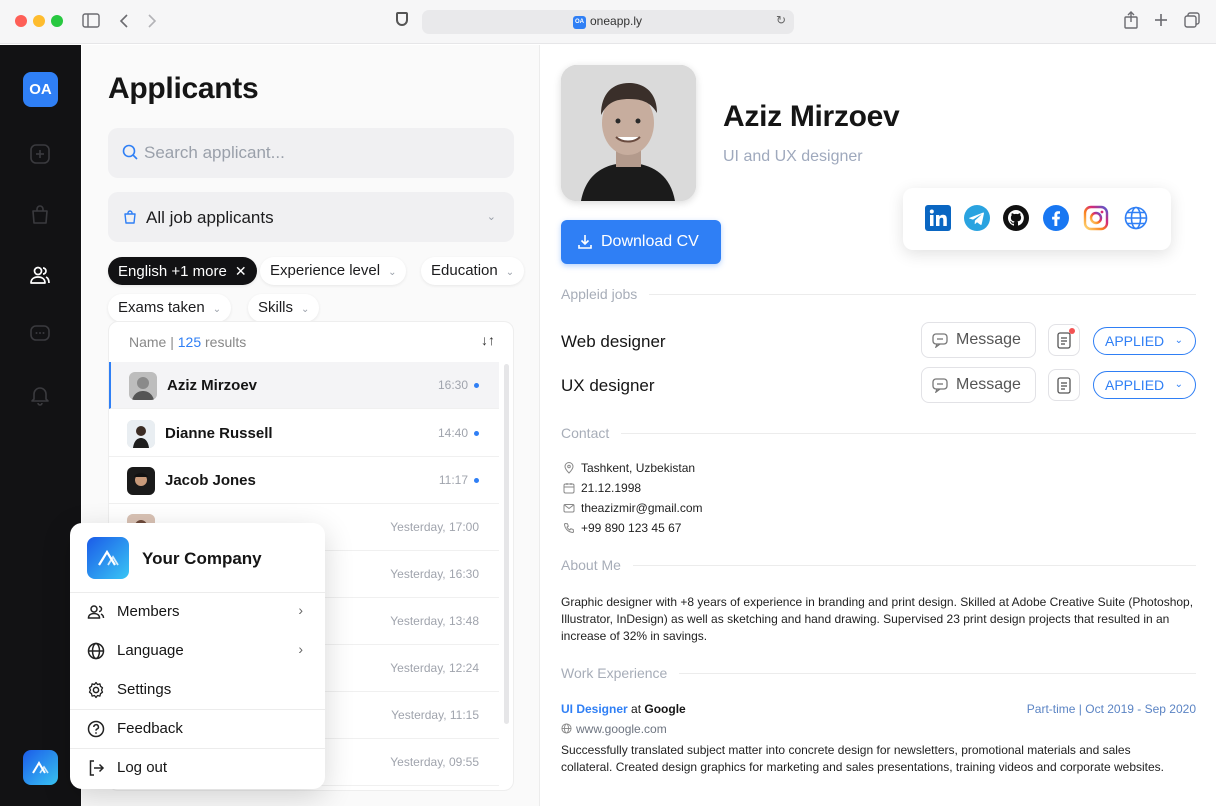 The image size is (1216, 806). Describe the element at coordinates (197, 729) in the screenshot. I see `menu-item-feedback: Feedback` at that location.